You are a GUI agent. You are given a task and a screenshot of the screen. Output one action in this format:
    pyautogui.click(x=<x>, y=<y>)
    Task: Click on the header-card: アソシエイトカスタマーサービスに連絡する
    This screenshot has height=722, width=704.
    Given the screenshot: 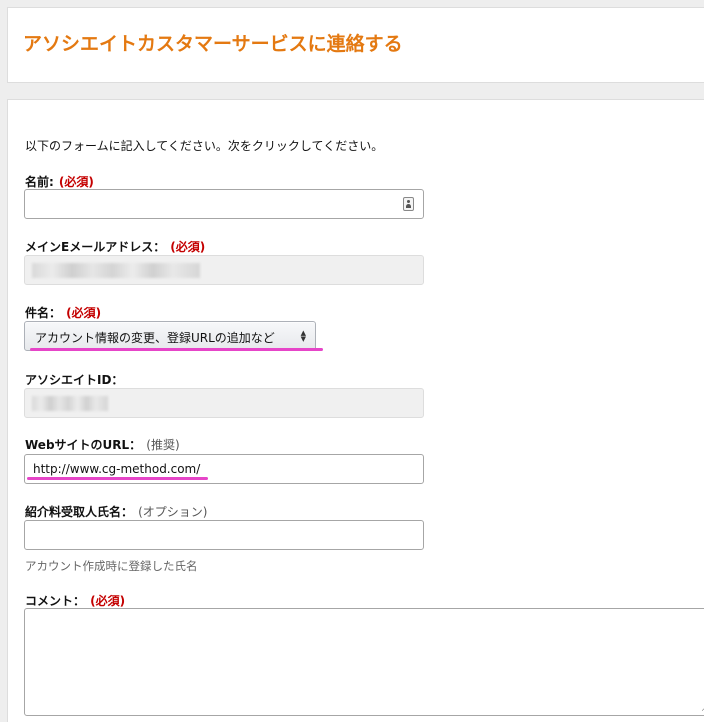 What is the action you would take?
    pyautogui.click(x=355, y=45)
    